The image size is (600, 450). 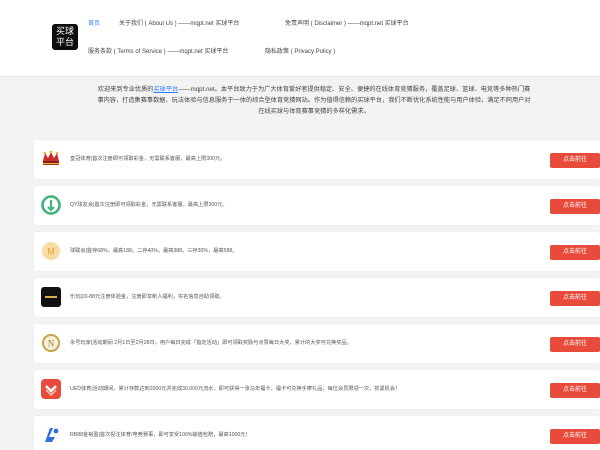 What do you see at coordinates (51, 205) in the screenshot?
I see `qy-logo-icon` at bounding box center [51, 205].